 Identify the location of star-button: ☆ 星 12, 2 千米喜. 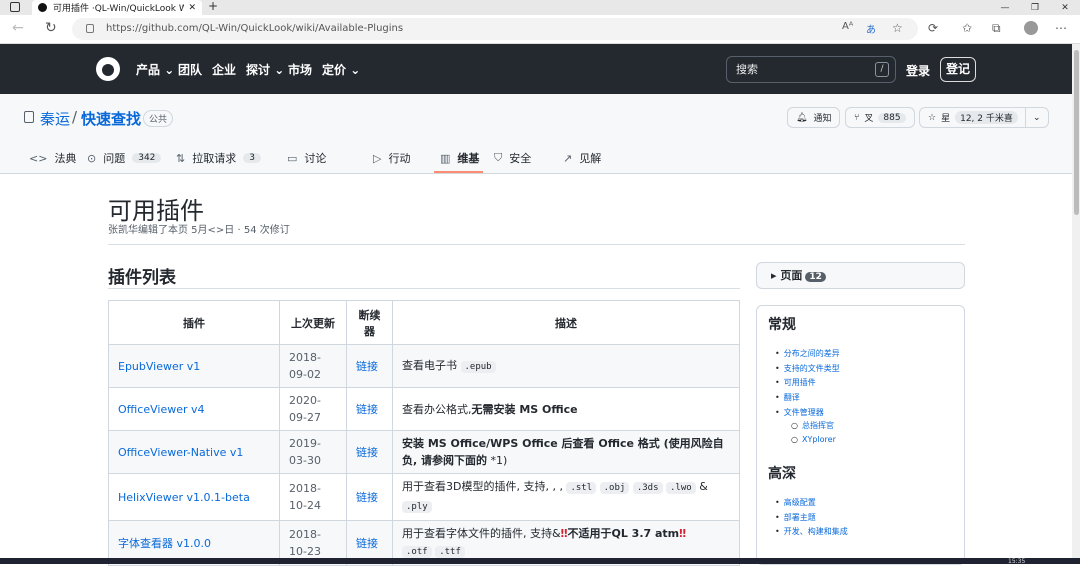
(972, 117).